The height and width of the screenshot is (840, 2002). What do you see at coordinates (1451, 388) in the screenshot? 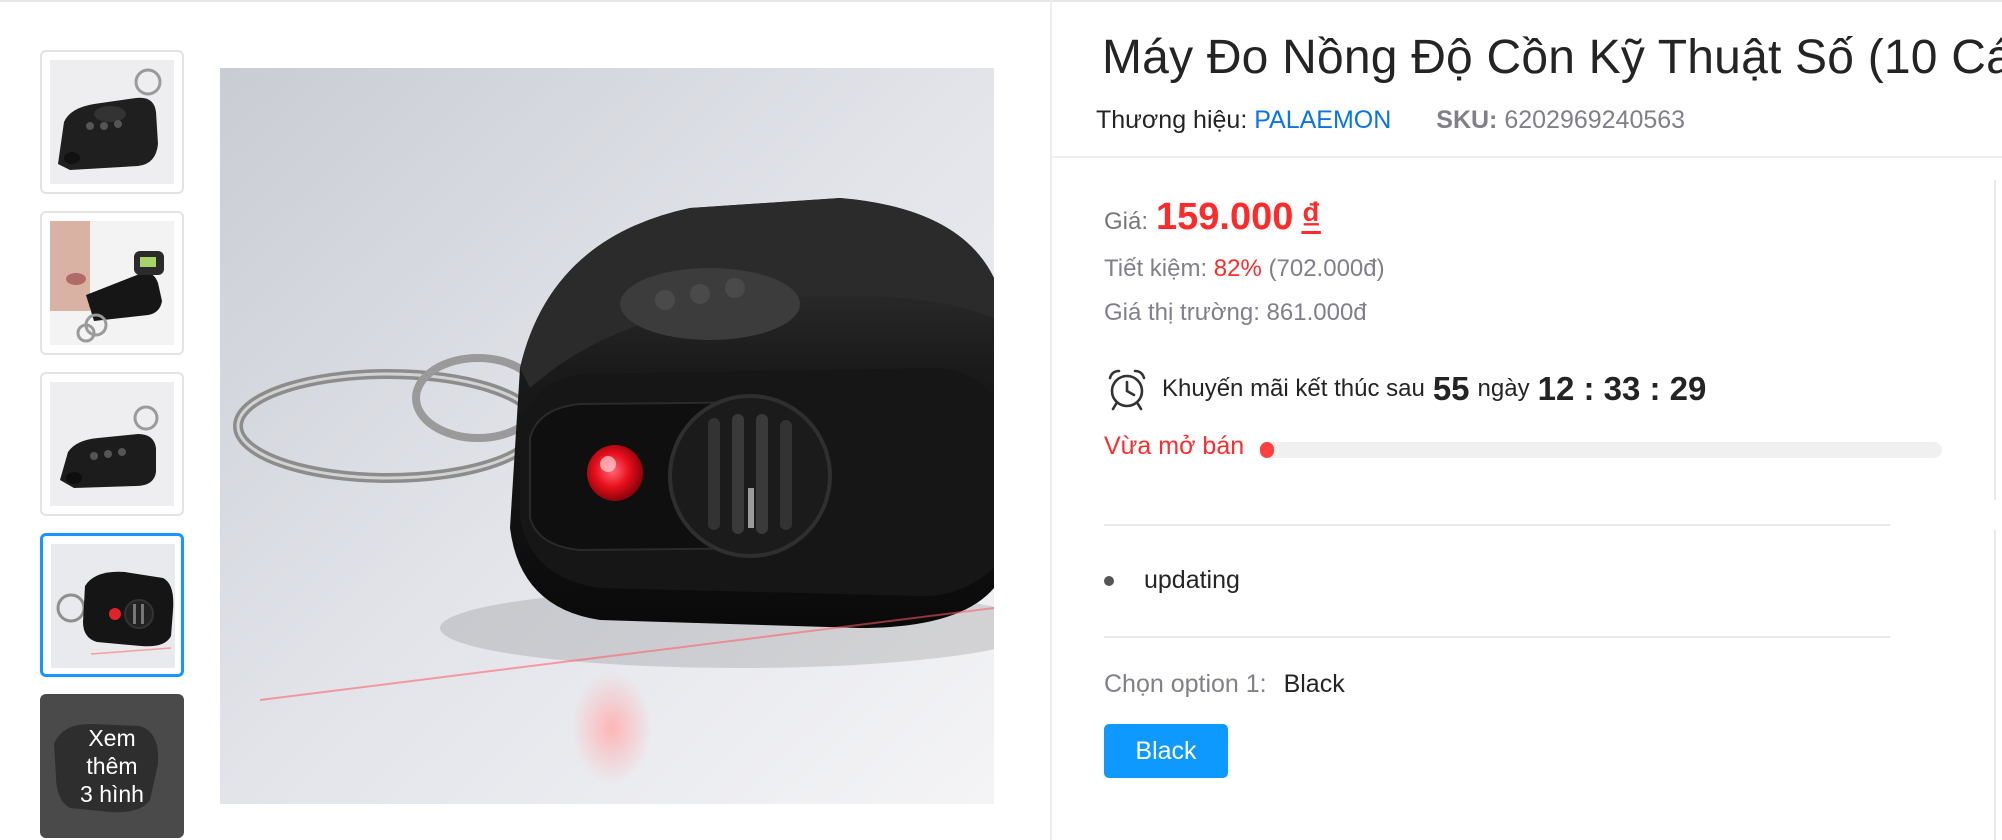
I see `countdown-days: 55` at bounding box center [1451, 388].